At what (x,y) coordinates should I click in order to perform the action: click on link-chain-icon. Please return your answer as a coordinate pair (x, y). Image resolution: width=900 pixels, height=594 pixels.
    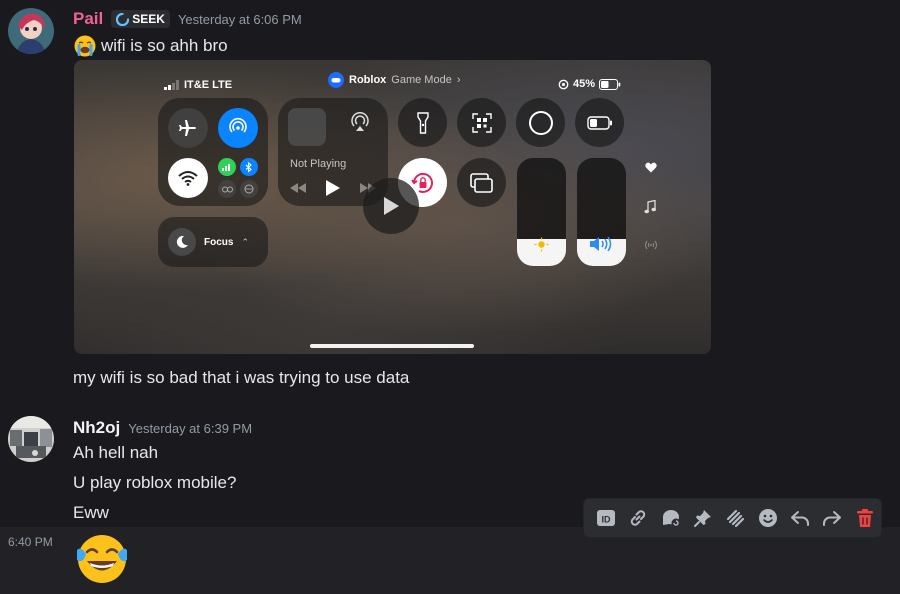
    Looking at the image, I should click on (227, 189).